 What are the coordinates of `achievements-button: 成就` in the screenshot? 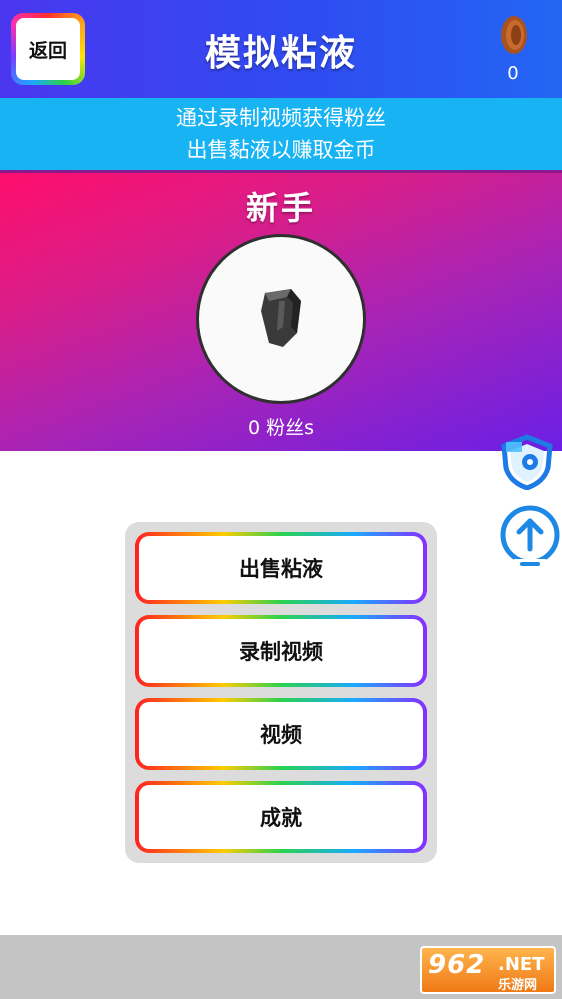 It's located at (281, 817).